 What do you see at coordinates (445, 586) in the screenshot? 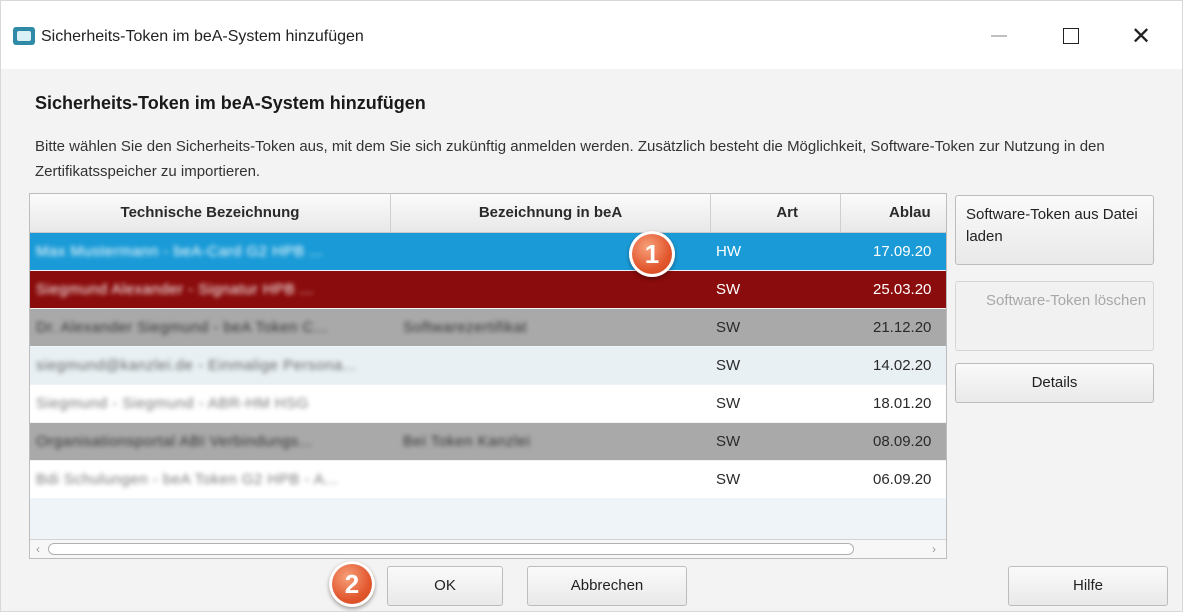
I see `ok-button: OK` at bounding box center [445, 586].